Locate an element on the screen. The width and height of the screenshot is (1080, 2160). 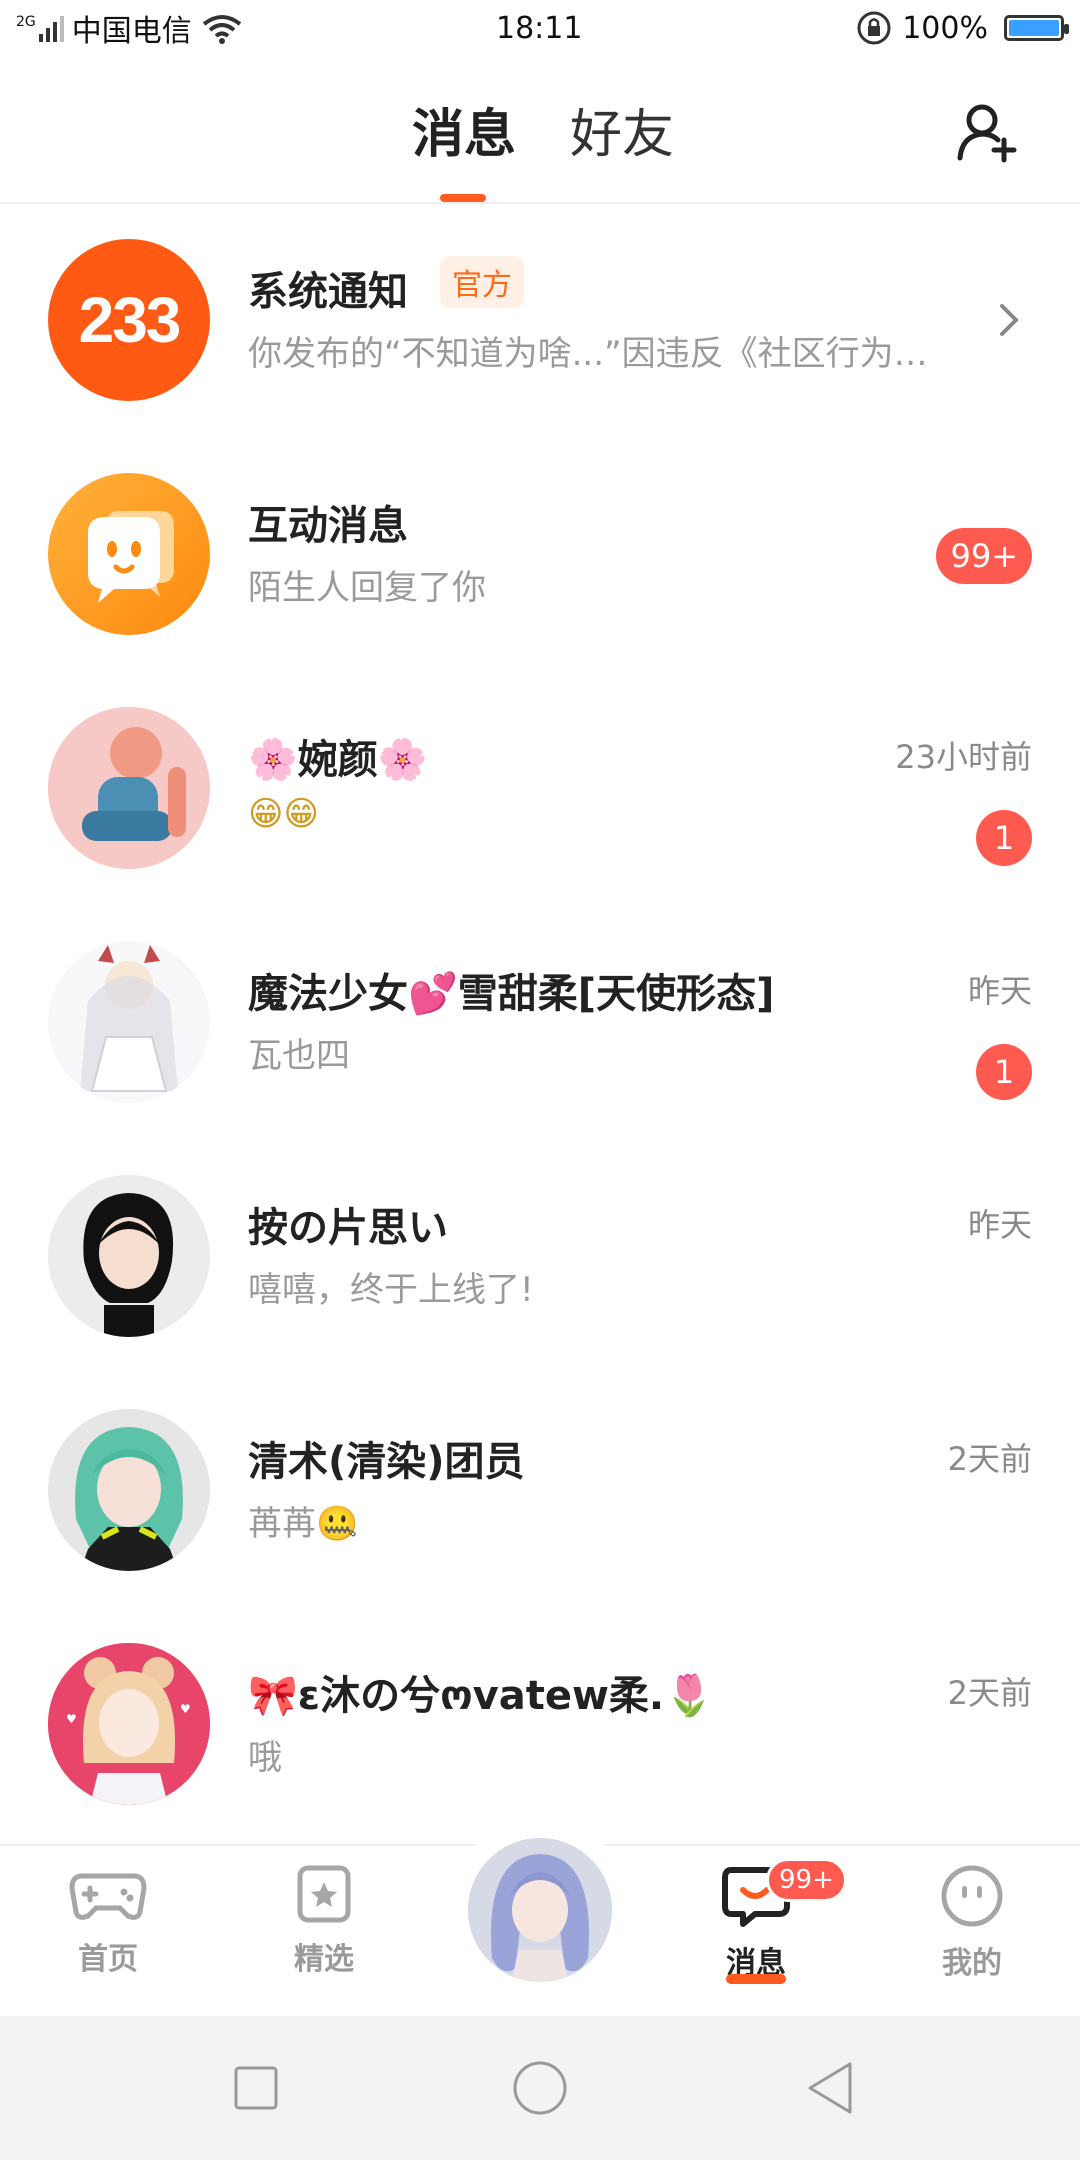
tab-featured: 精选 is located at coordinates (324, 1921).